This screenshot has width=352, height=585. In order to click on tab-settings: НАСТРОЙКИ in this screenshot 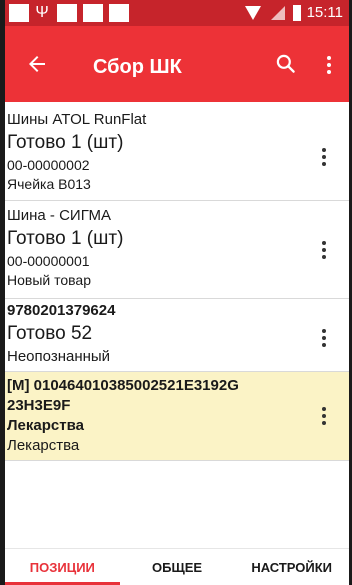, I will do `click(291, 567)`.